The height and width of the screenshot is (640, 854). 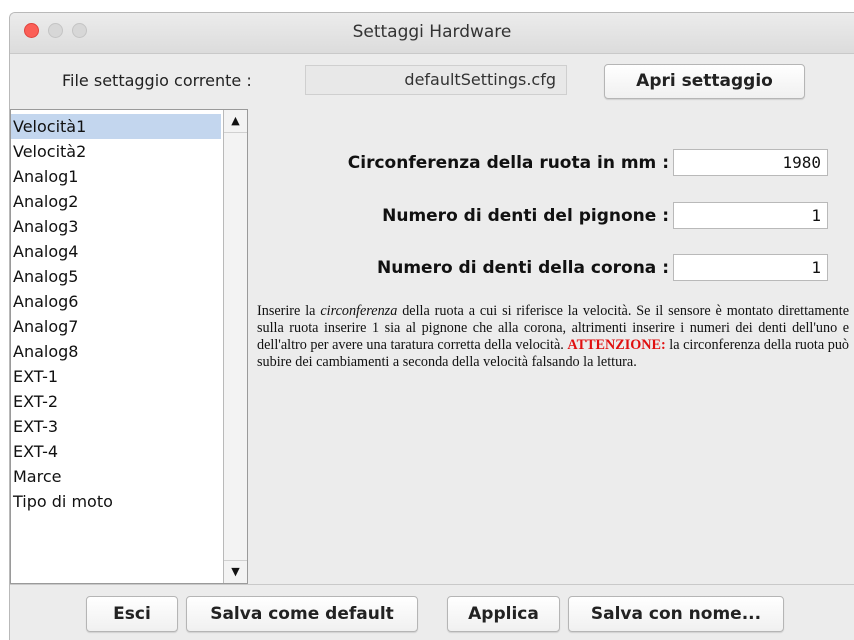 I want to click on list-item: Analog3, so click(x=116, y=226).